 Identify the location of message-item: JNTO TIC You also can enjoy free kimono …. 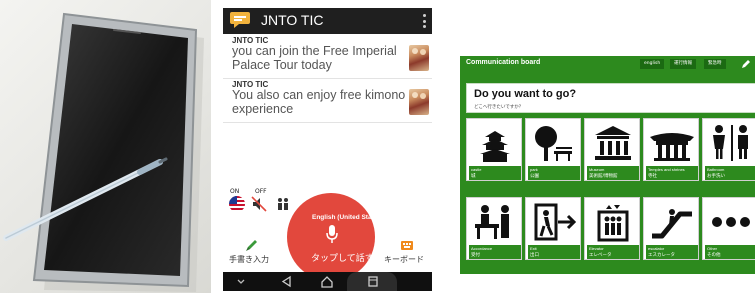
(327, 101).